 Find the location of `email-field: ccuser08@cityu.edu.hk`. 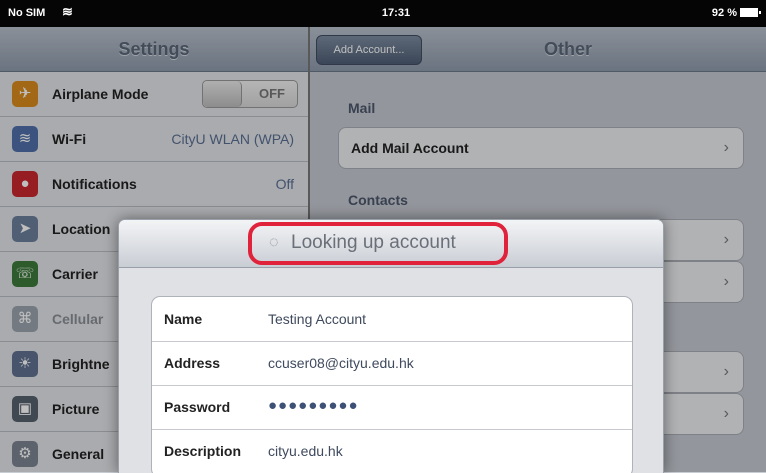

email-field: ccuser08@cityu.edu.hk is located at coordinates (341, 363).